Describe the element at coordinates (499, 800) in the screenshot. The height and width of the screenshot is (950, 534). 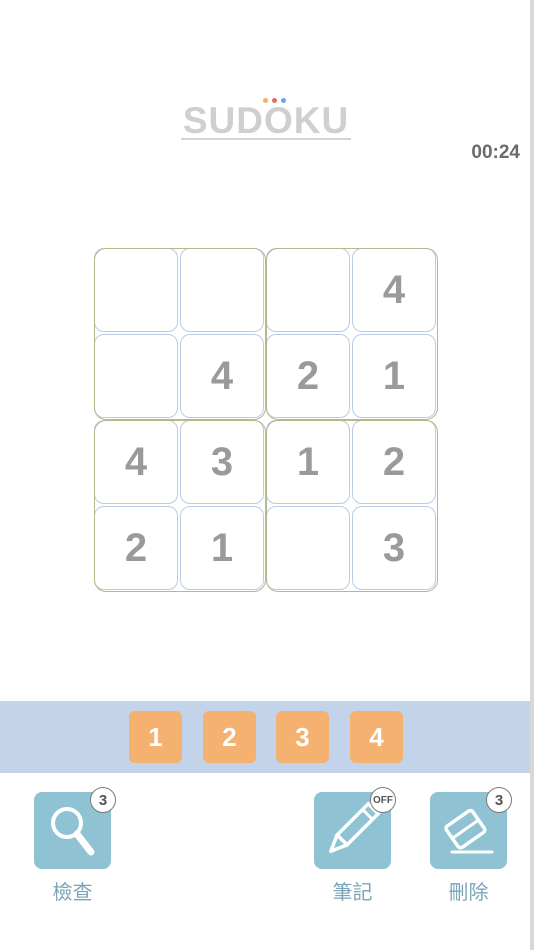
I see `erase-badge: 3` at that location.